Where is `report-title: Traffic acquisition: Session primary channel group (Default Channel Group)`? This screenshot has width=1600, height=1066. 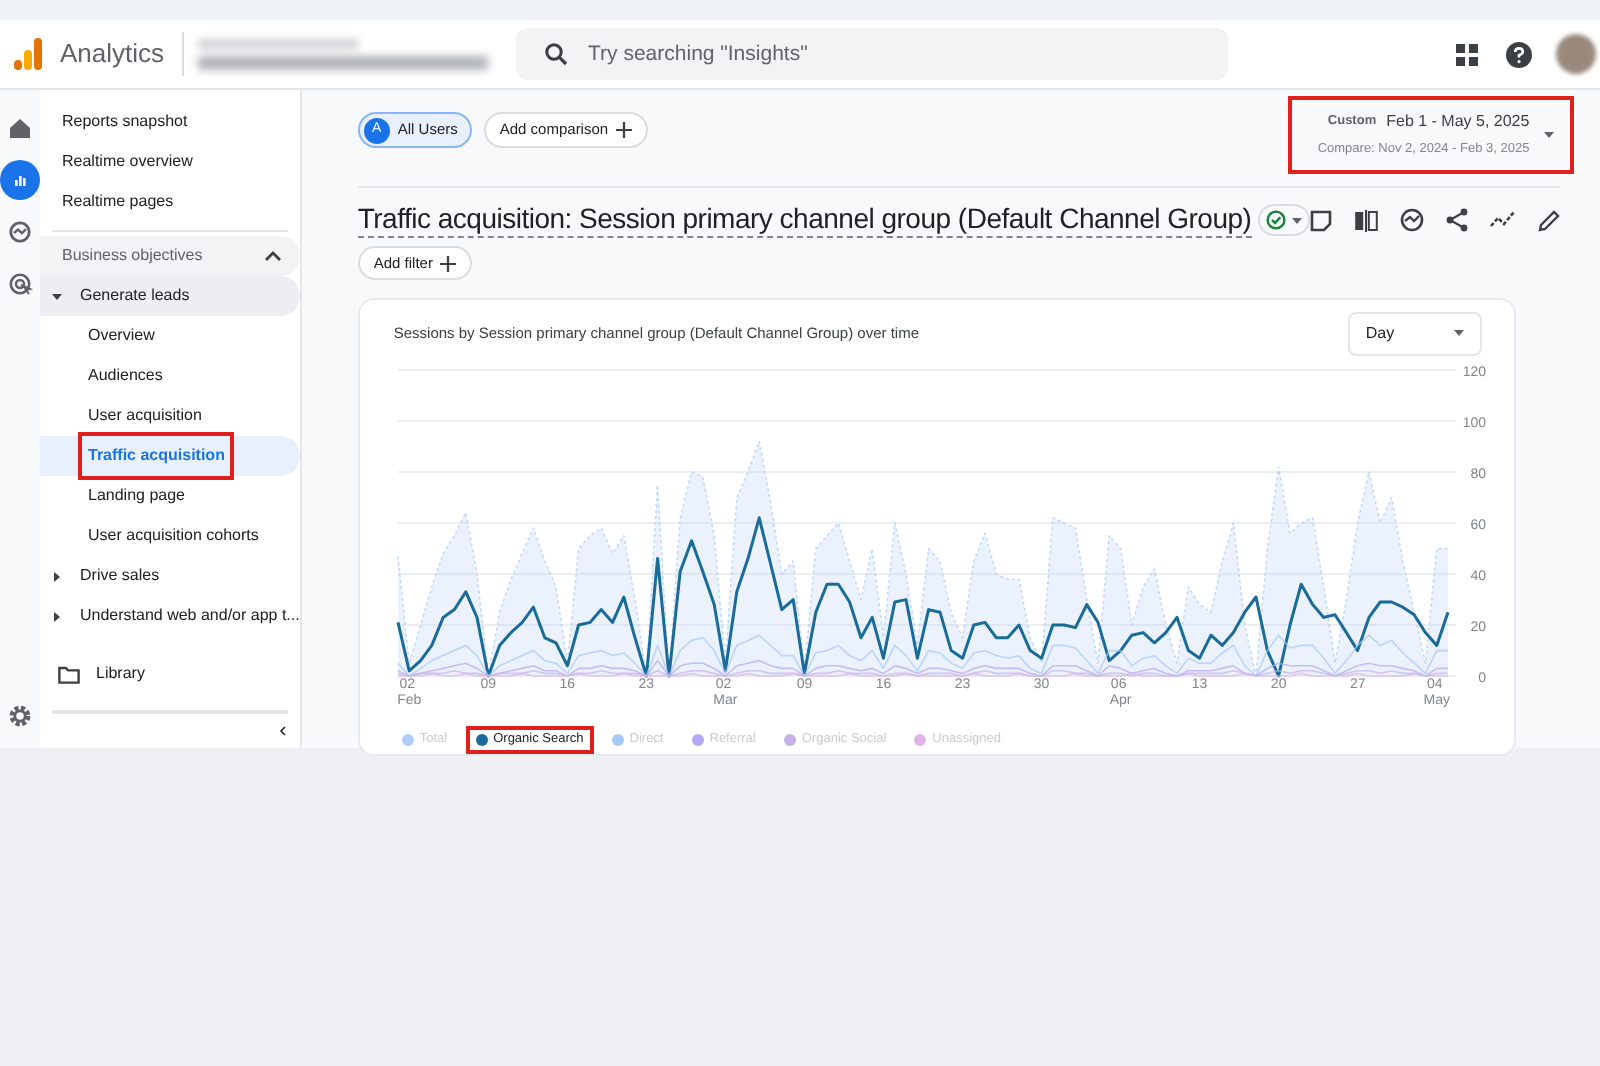
report-title: Traffic acquisition: Session primary channel group (Default Channel Group) is located at coordinates (804, 220).